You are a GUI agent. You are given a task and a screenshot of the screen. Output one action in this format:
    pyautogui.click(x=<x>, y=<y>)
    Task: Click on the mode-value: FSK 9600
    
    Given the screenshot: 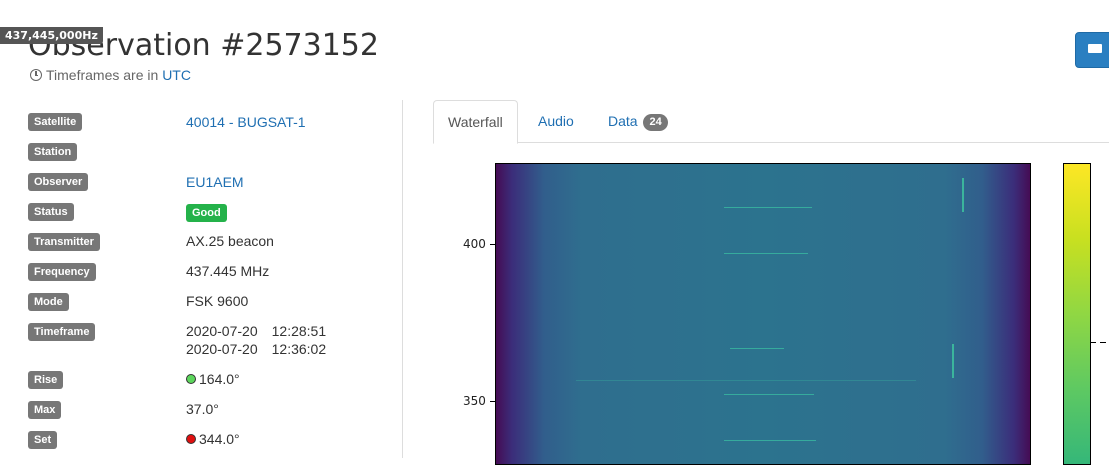 What is the action you would take?
    pyautogui.click(x=217, y=301)
    